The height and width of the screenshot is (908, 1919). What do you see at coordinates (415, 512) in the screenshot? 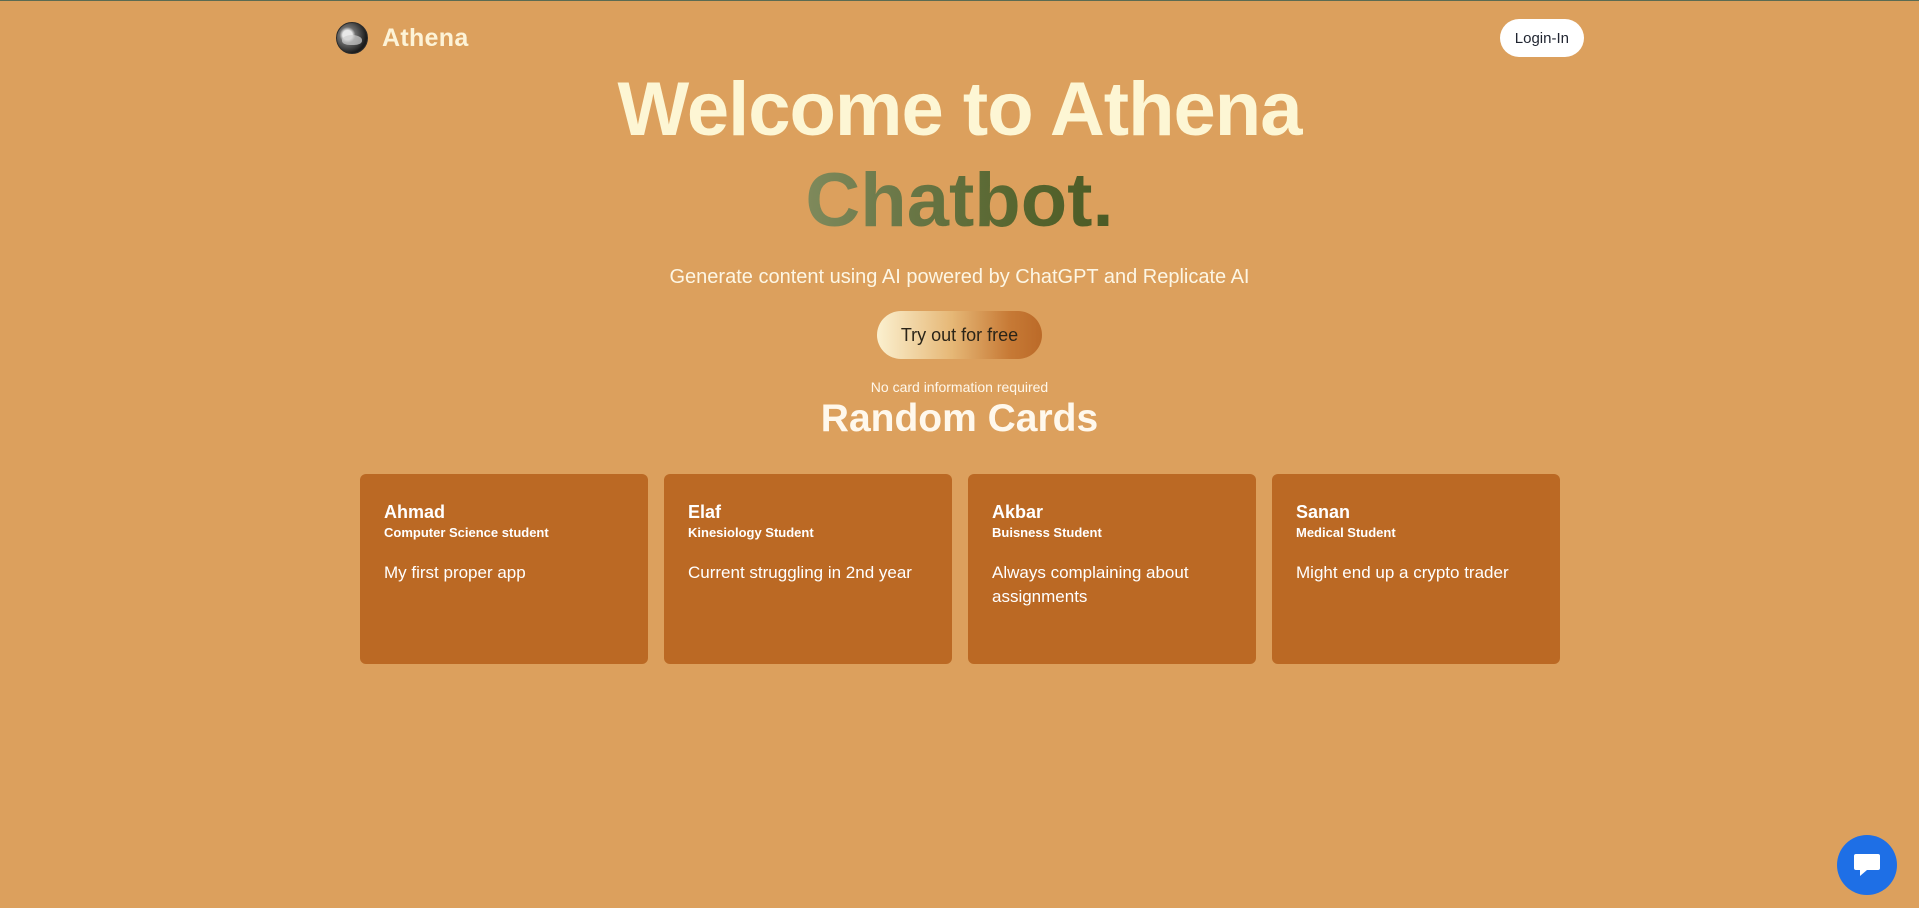
I see `card-name: Ahmad` at bounding box center [415, 512].